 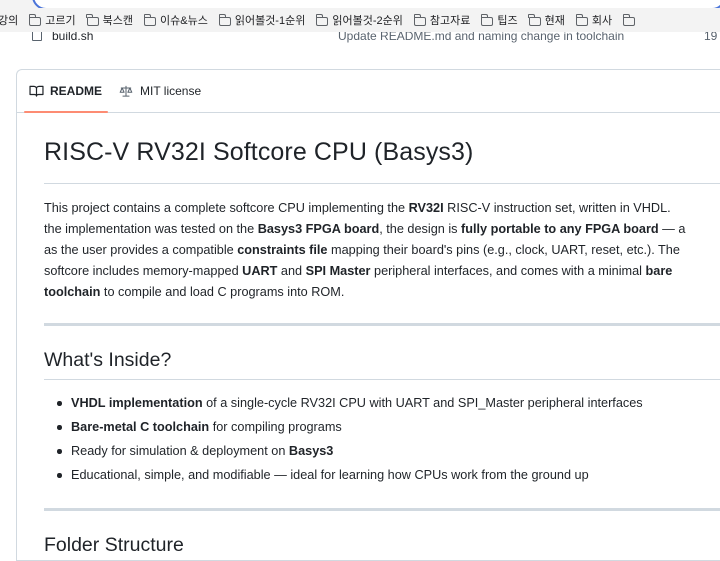 I want to click on readme-title: RISC-V RV32I Softcore CPU (Basys3), so click(x=259, y=152).